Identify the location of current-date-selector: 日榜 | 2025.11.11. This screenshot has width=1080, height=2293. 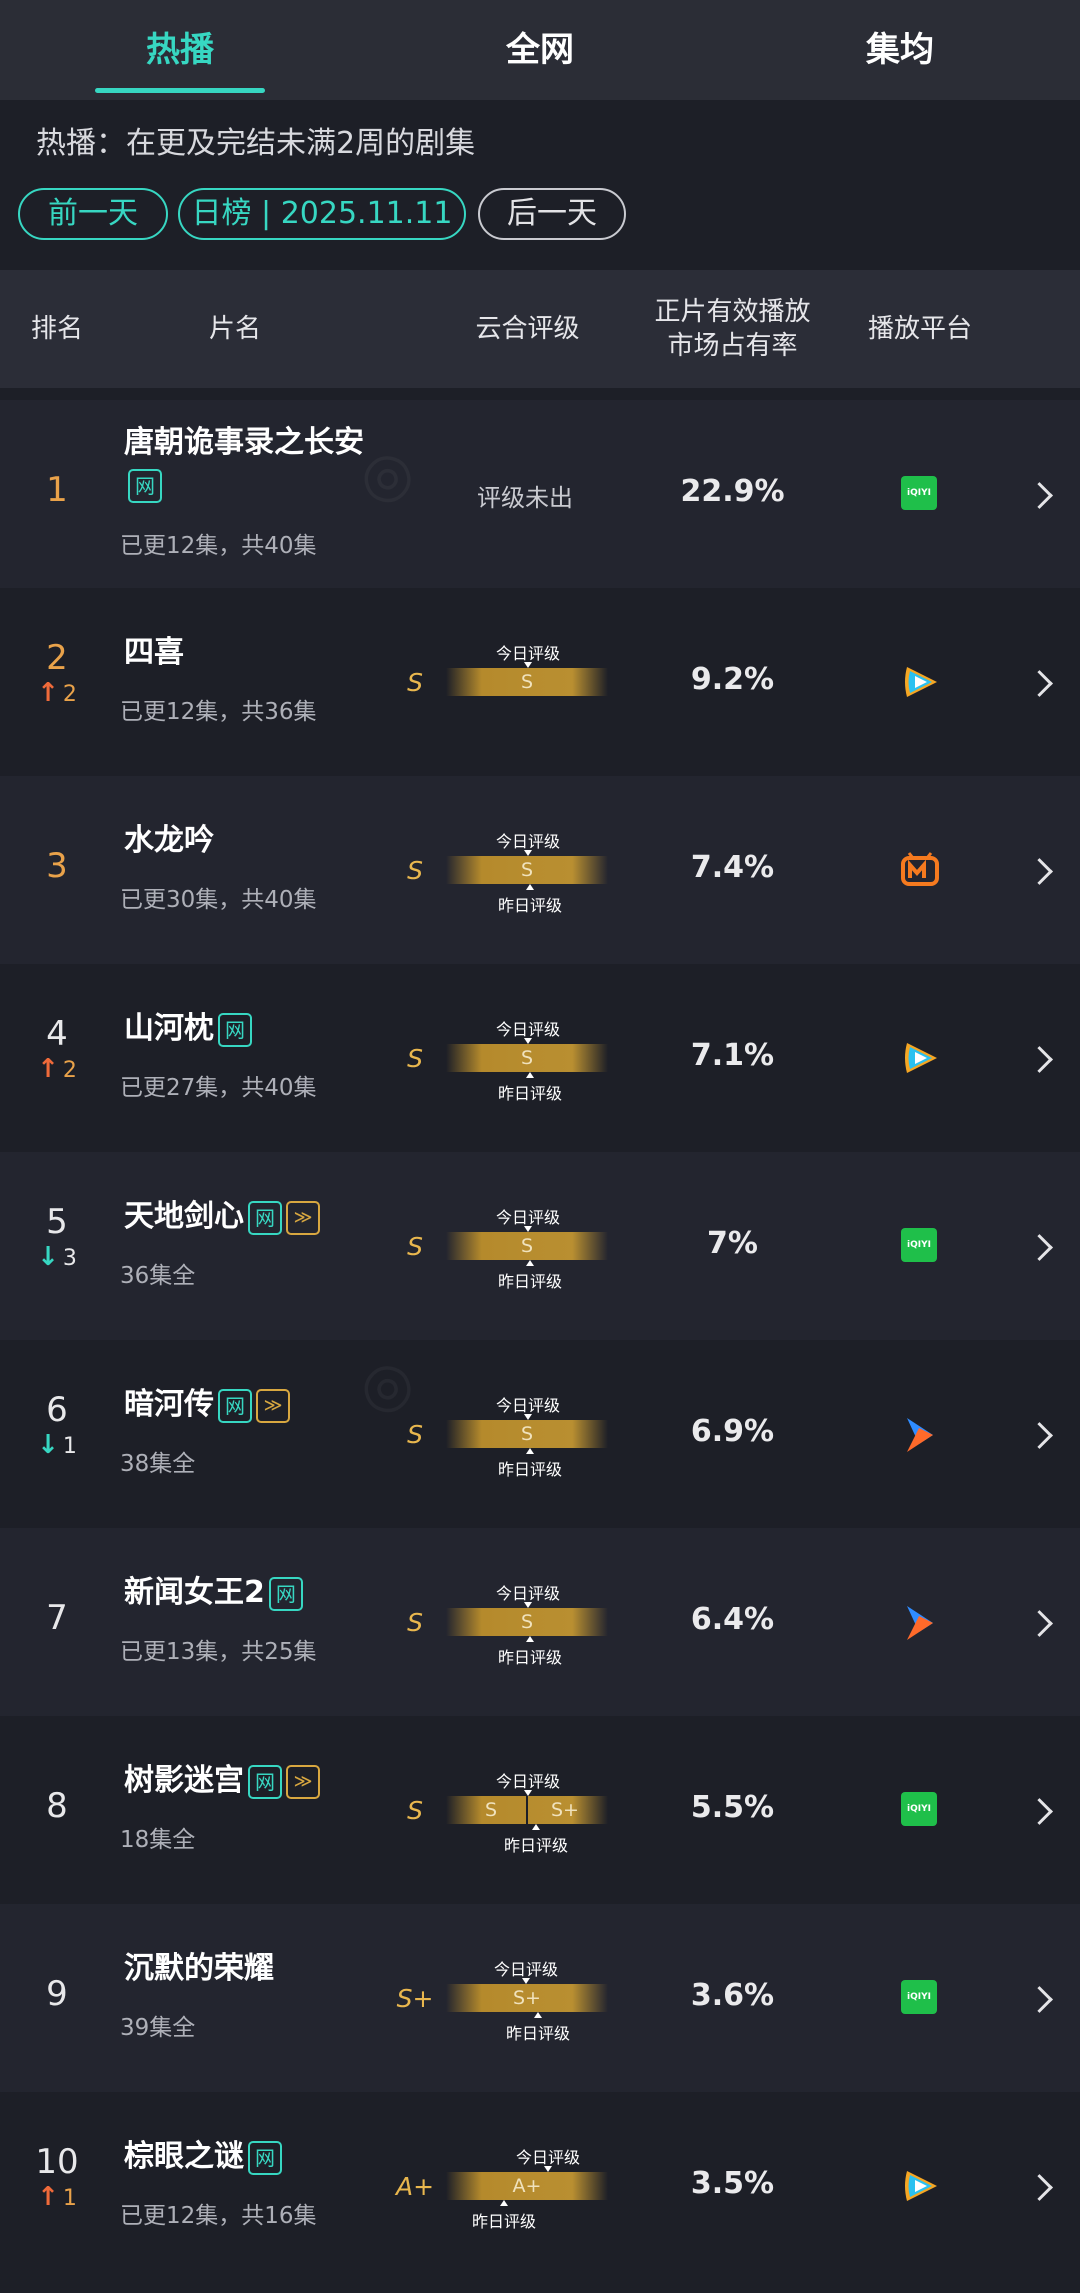
(322, 214).